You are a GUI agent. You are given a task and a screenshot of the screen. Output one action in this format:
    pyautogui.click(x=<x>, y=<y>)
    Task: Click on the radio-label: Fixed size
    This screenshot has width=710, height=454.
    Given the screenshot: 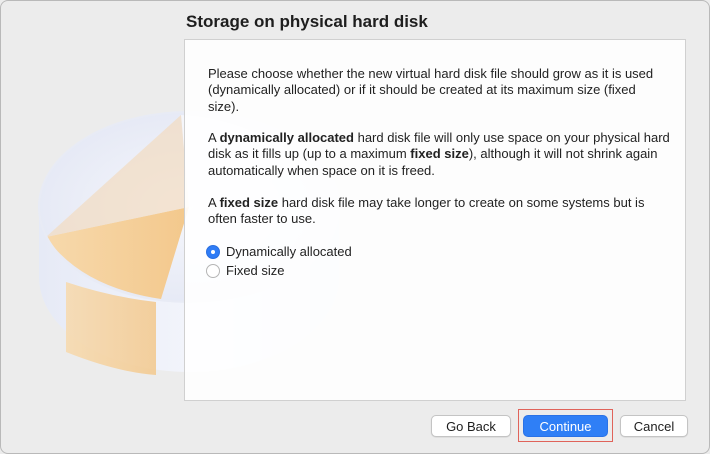 What is the action you would take?
    pyautogui.click(x=255, y=270)
    